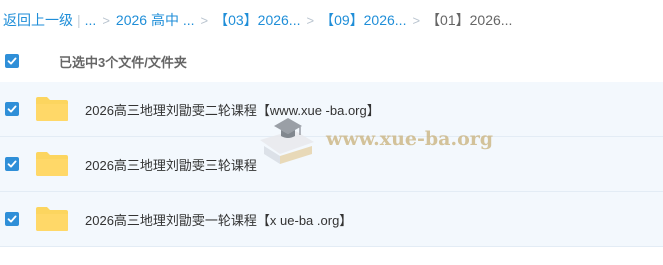  Describe the element at coordinates (218, 219) in the screenshot. I see `file-name: 2026高三地理刘勖雯一轮课程【x ue-ba .org】` at that location.